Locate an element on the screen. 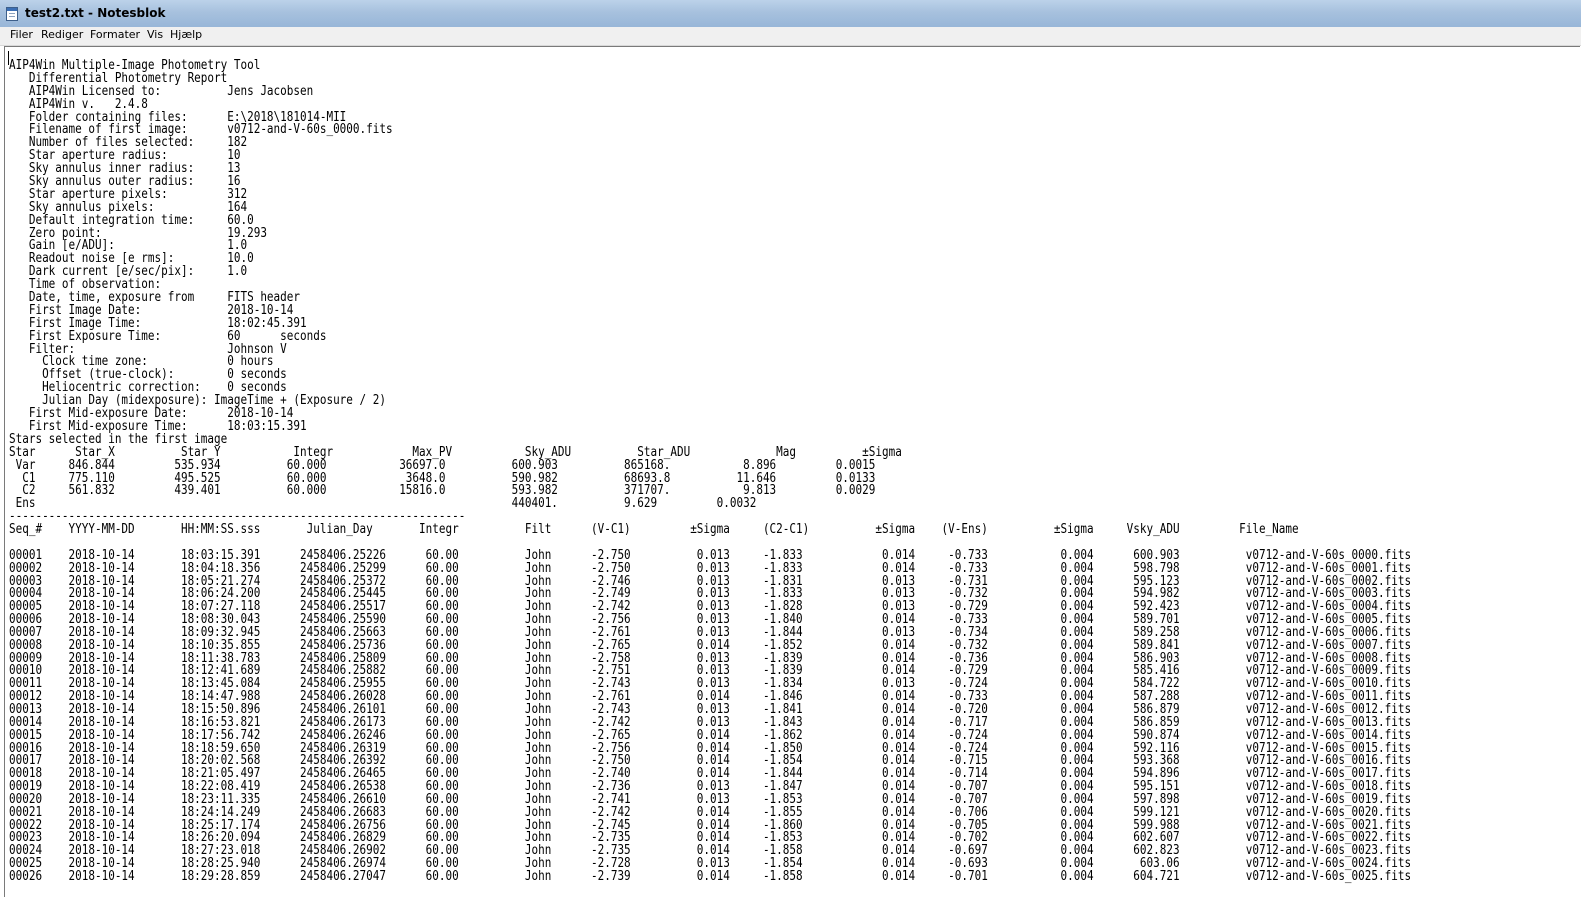 The height and width of the screenshot is (897, 1581). menu-rediger: Rediger is located at coordinates (62, 34).